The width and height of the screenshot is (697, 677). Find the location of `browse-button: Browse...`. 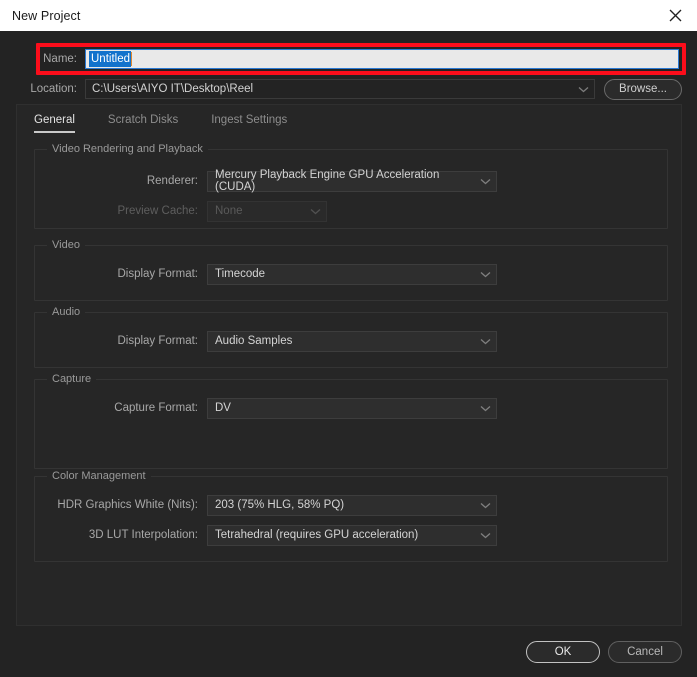

browse-button: Browse... is located at coordinates (643, 89).